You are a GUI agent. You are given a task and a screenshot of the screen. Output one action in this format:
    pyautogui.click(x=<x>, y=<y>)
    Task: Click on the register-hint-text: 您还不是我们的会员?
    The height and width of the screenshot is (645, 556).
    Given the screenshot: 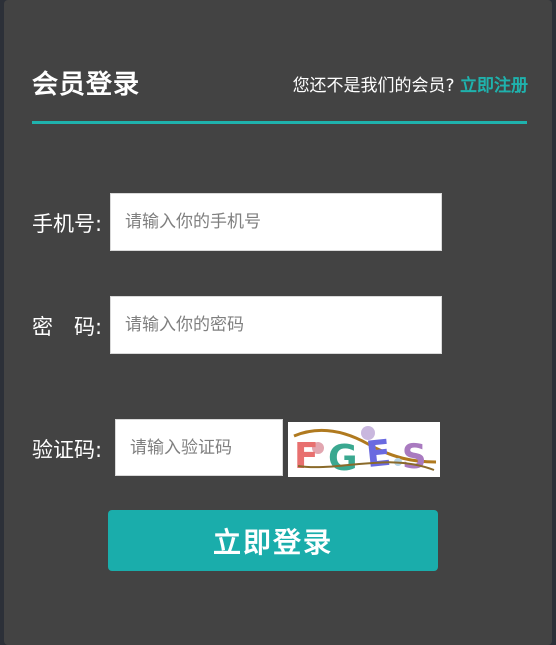 What is the action you would take?
    pyautogui.click(x=373, y=86)
    